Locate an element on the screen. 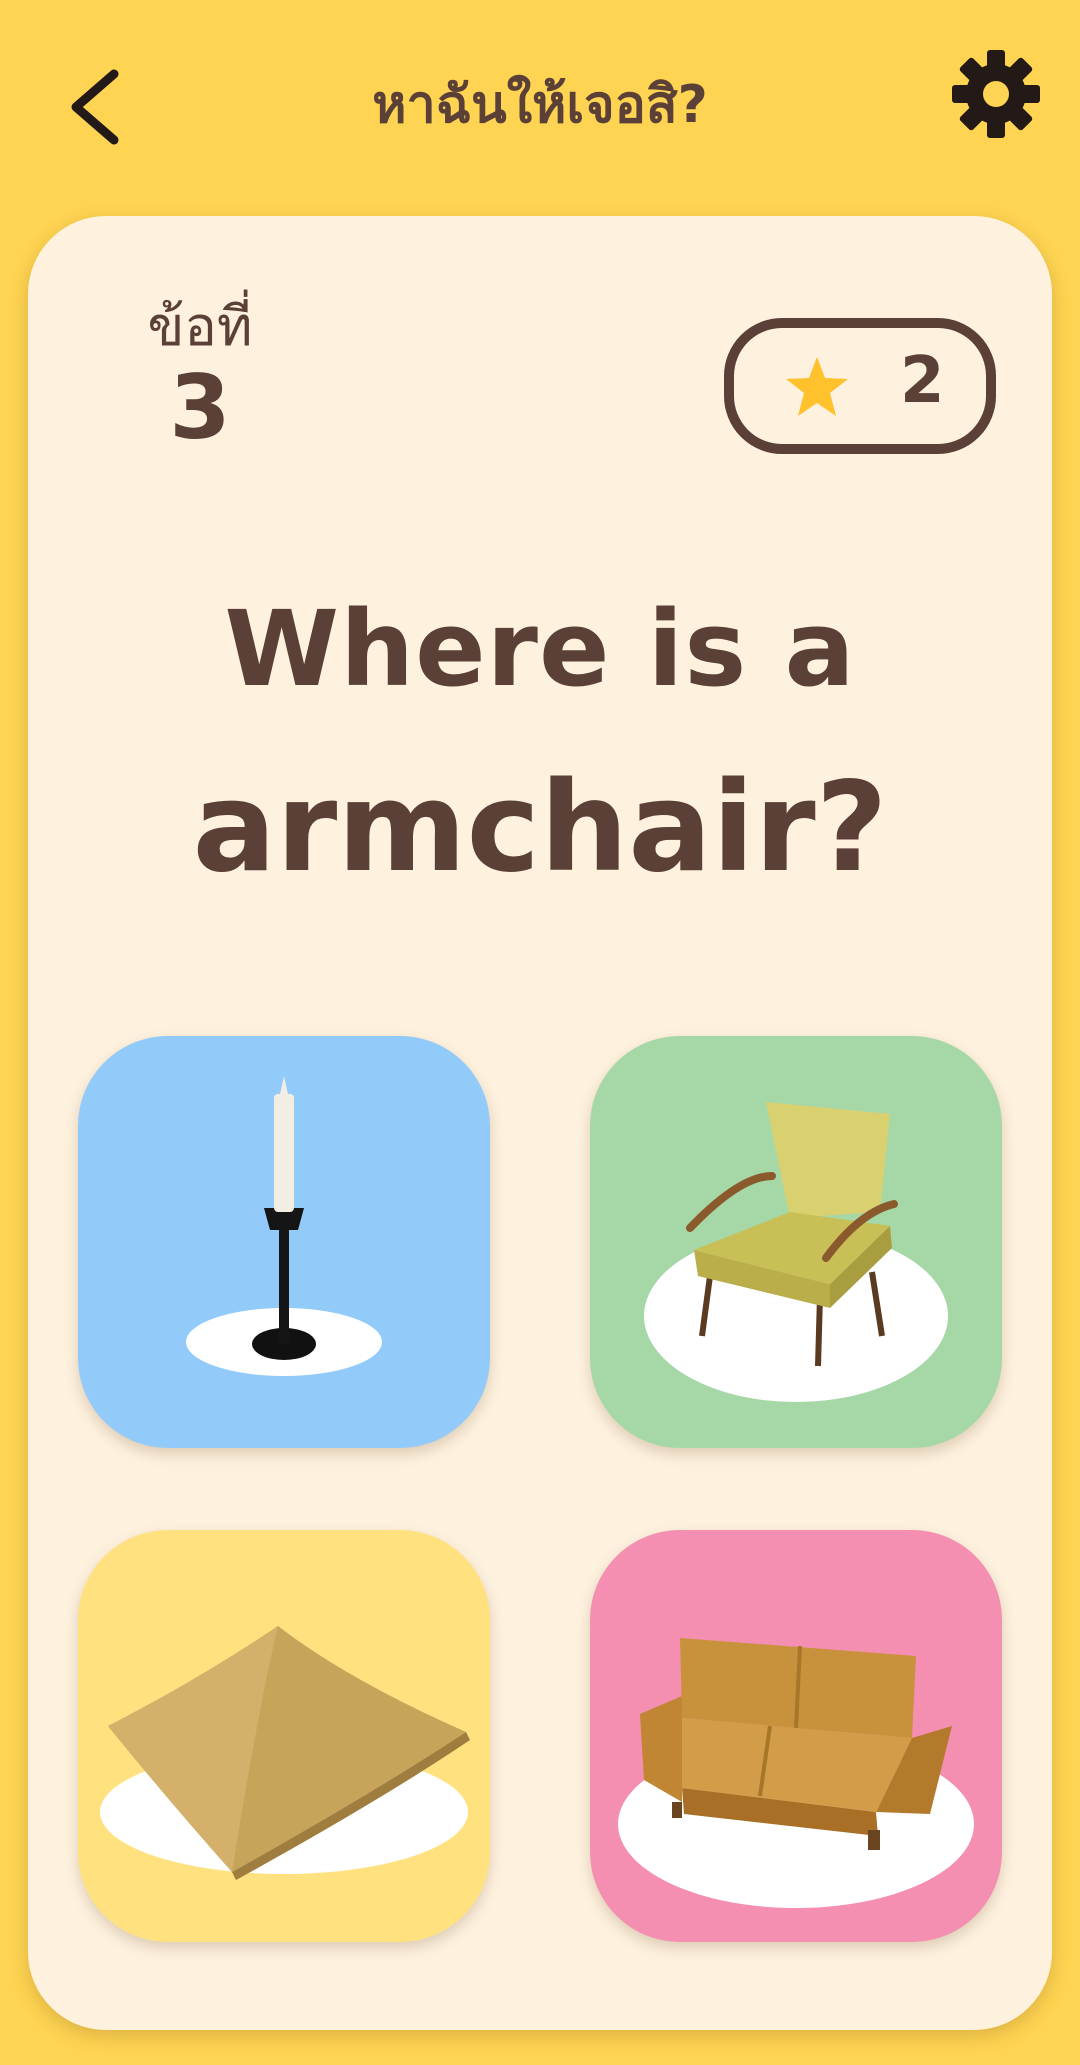  gear-icon is located at coordinates (996, 94).